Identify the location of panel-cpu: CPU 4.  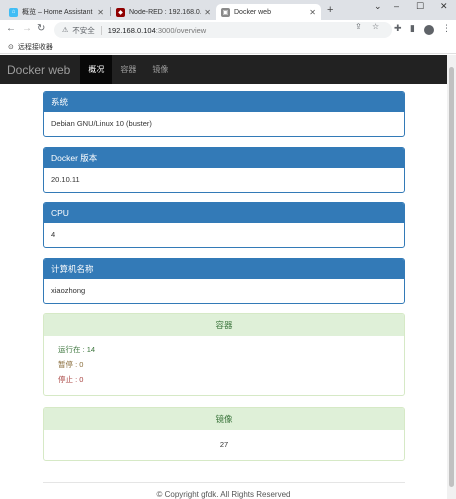
(224, 225).